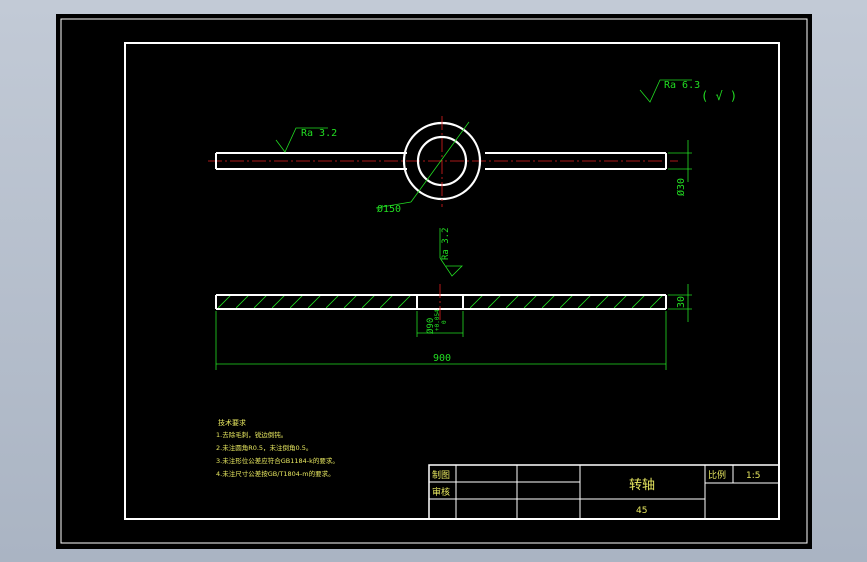 The width and height of the screenshot is (867, 562). I want to click on top-thickness-label: Ø30, so click(681, 187).